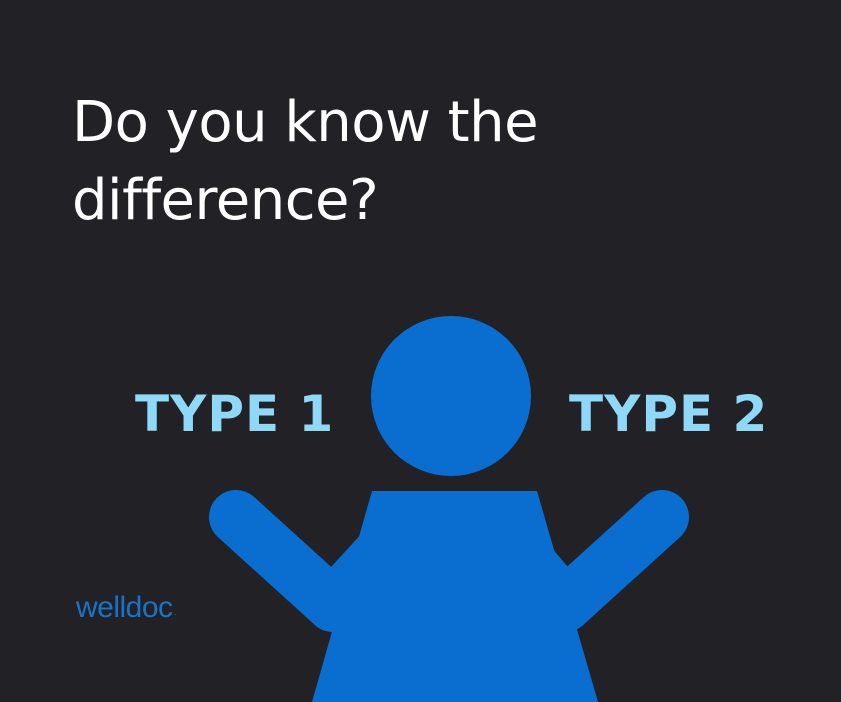 The width and height of the screenshot is (841, 702). Describe the element at coordinates (669, 414) in the screenshot. I see `type-2-label: TYPE 2` at that location.